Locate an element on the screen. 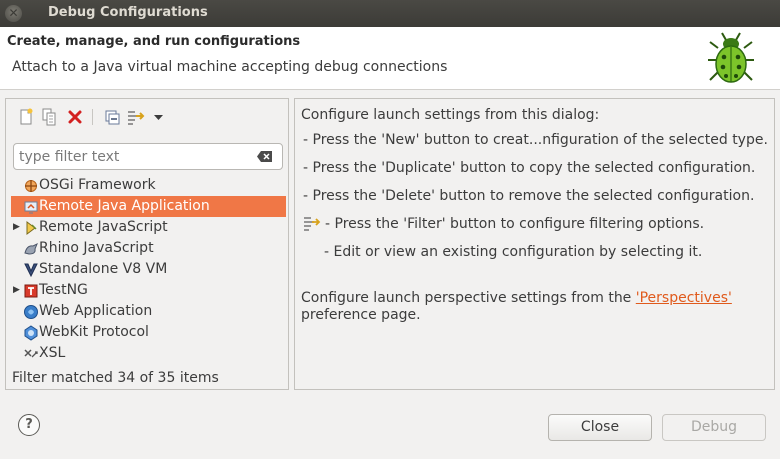  bug-icon is located at coordinates (731, 57).